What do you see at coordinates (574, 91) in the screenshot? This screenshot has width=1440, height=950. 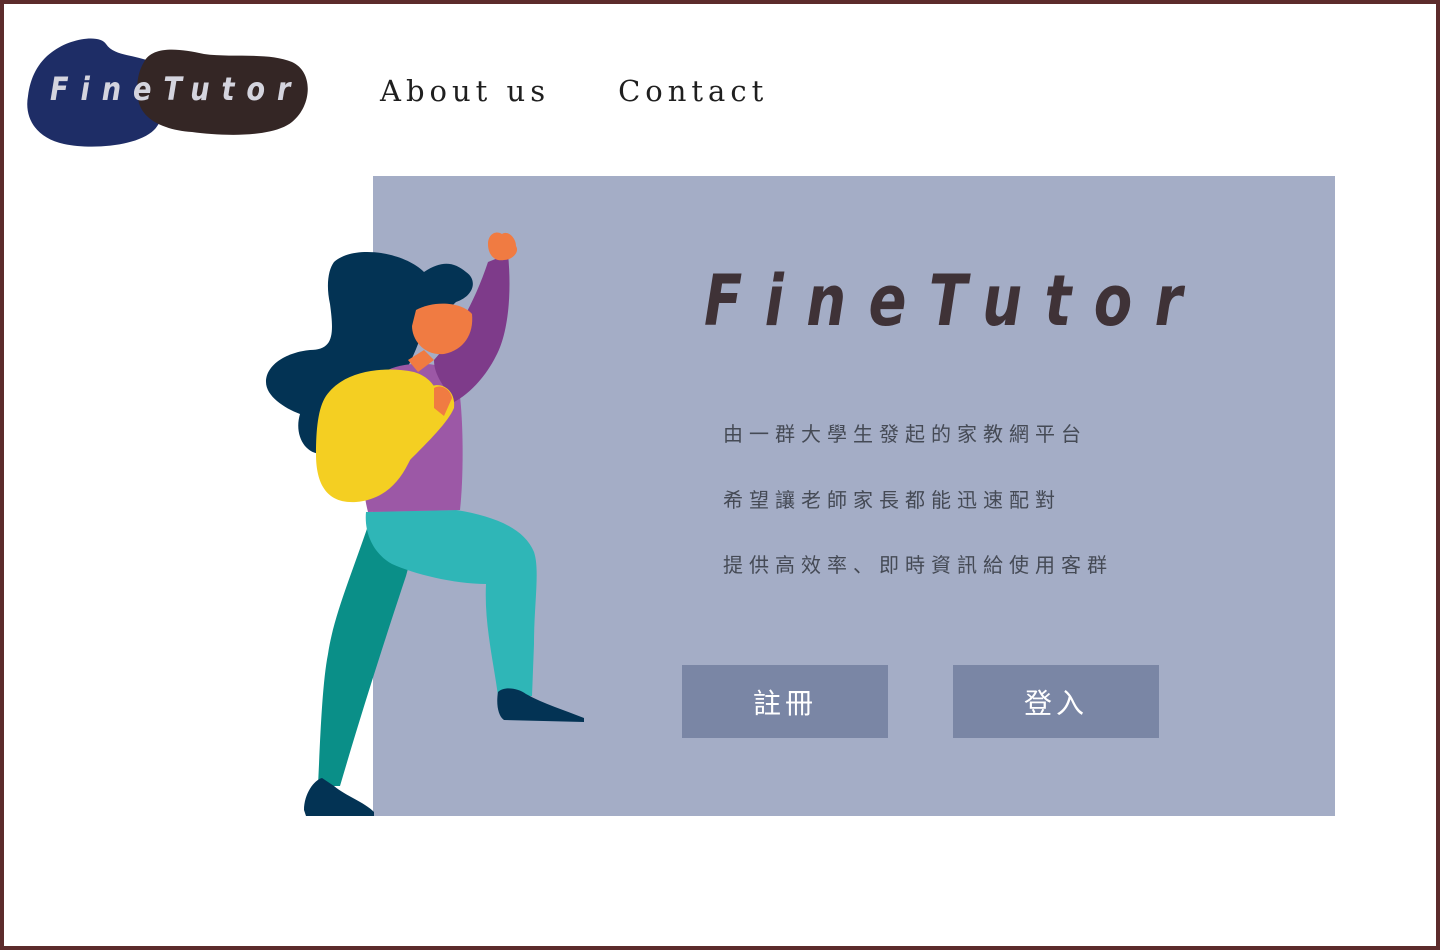 I see `main-nav: About us Contact` at bounding box center [574, 91].